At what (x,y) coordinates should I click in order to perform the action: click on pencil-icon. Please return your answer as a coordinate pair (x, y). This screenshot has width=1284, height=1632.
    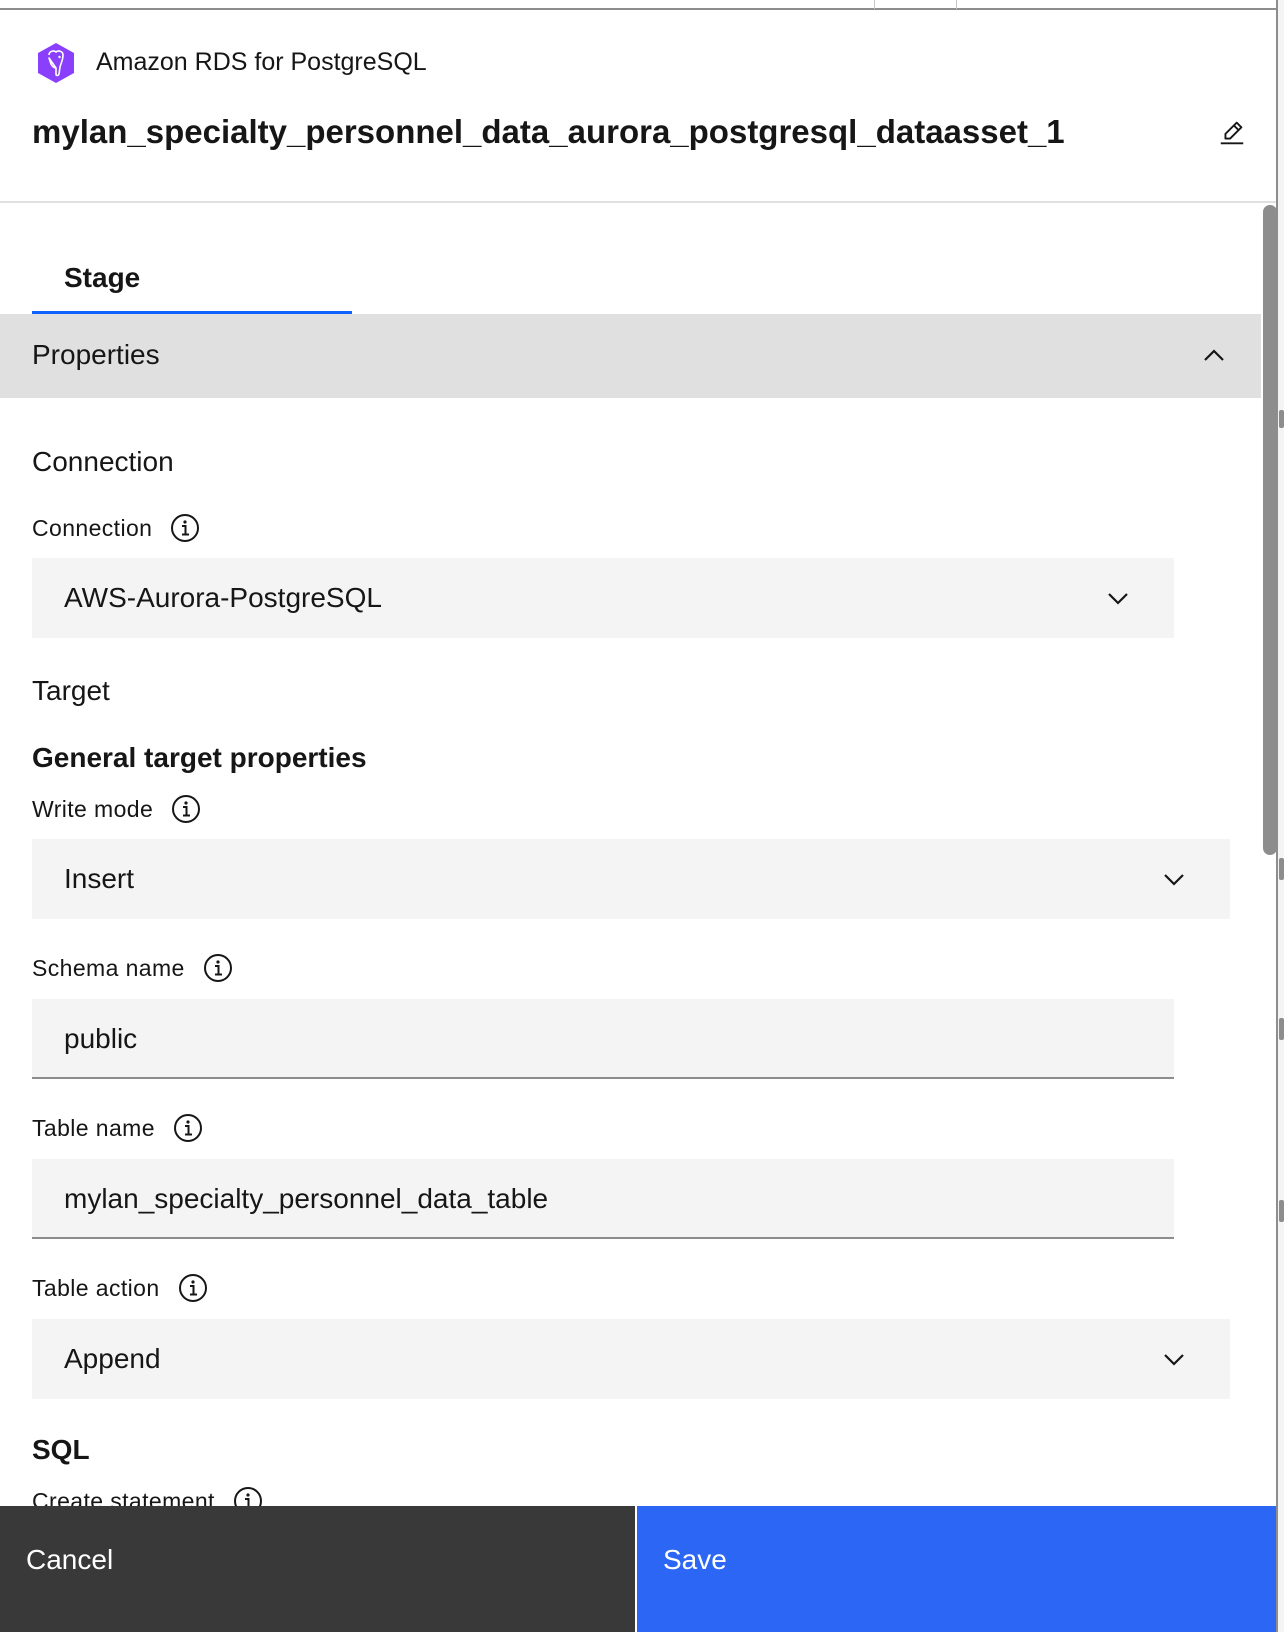
    Looking at the image, I should click on (1232, 133).